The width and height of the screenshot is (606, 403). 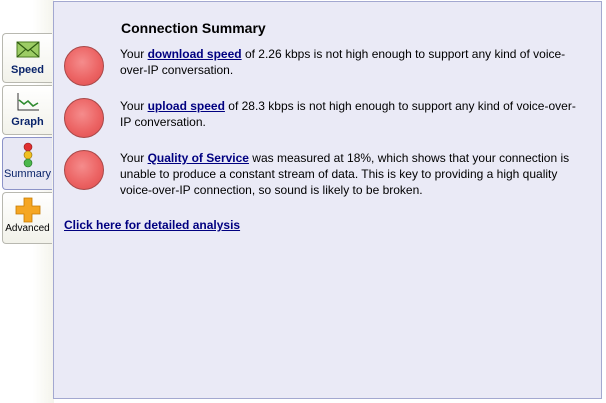 I want to click on tab-advanced: Advanced, so click(x=27, y=218).